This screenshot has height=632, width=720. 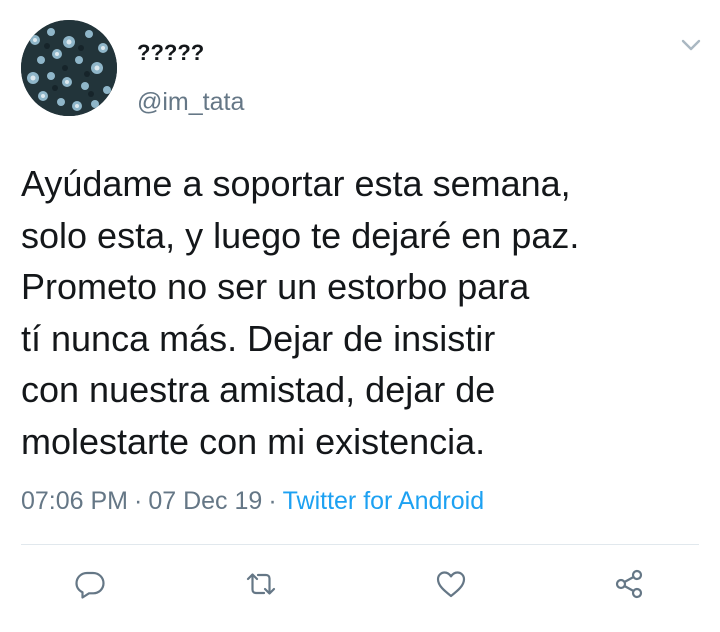 I want to click on display-name: ?????, so click(x=170, y=53).